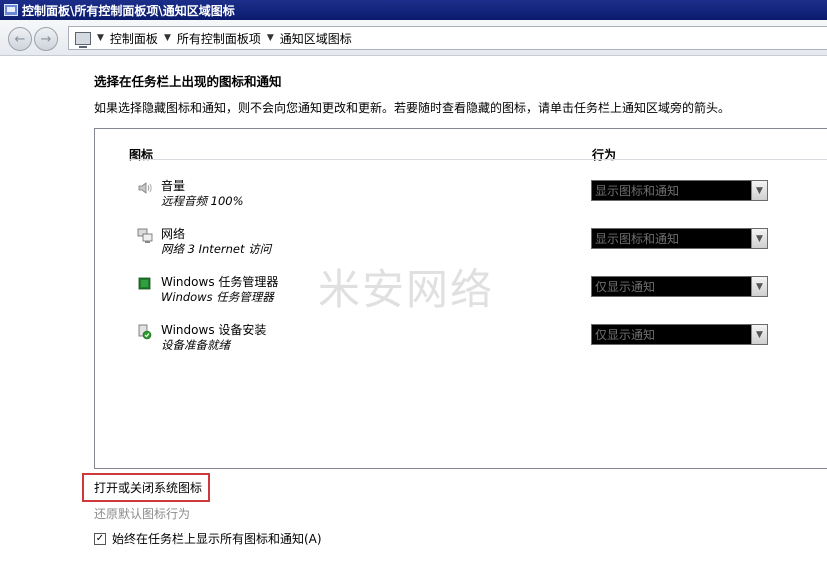 The height and width of the screenshot is (574, 827). I want to click on arrow-right-icon: →, so click(46, 39).